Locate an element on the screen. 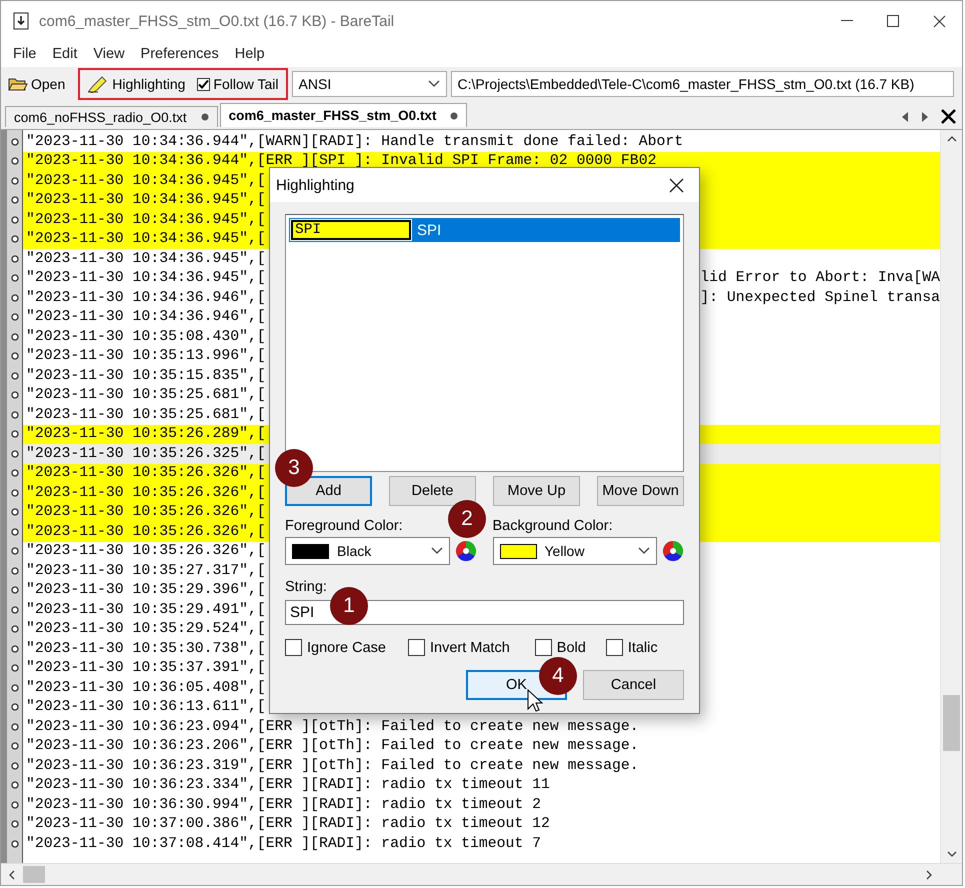  vertical-scrollbar is located at coordinates (951, 496).